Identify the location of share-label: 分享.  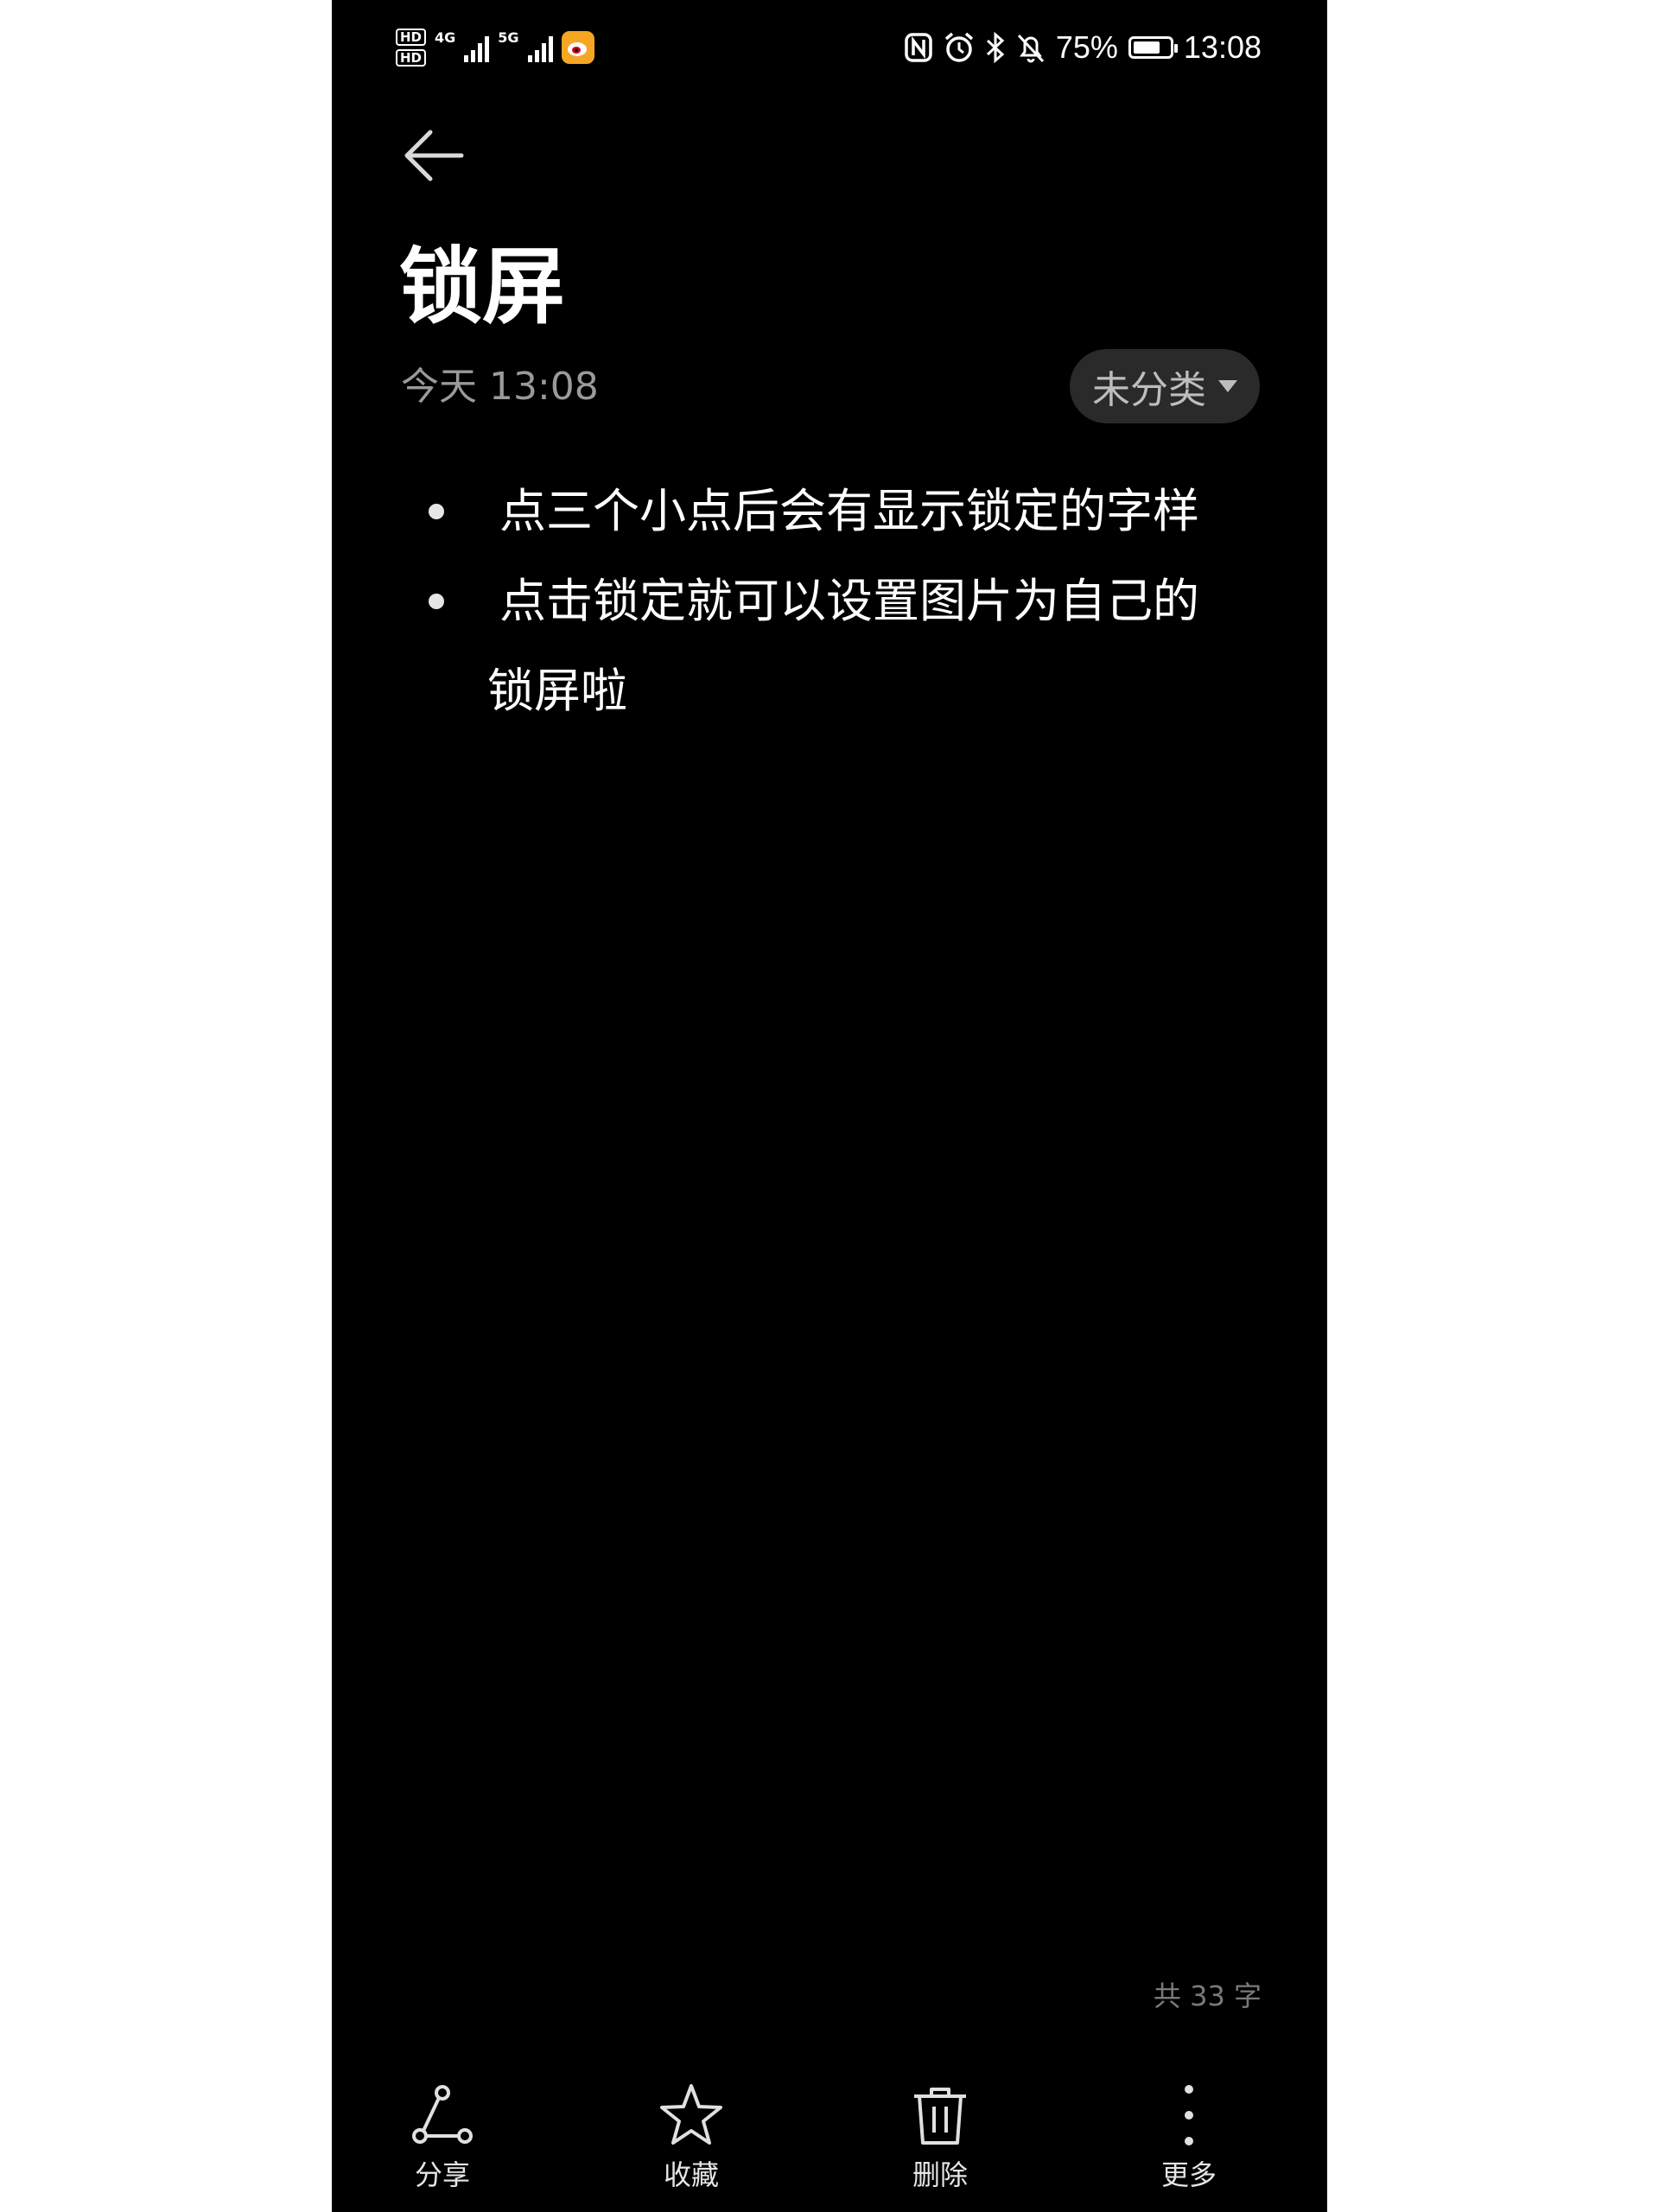
(442, 2174).